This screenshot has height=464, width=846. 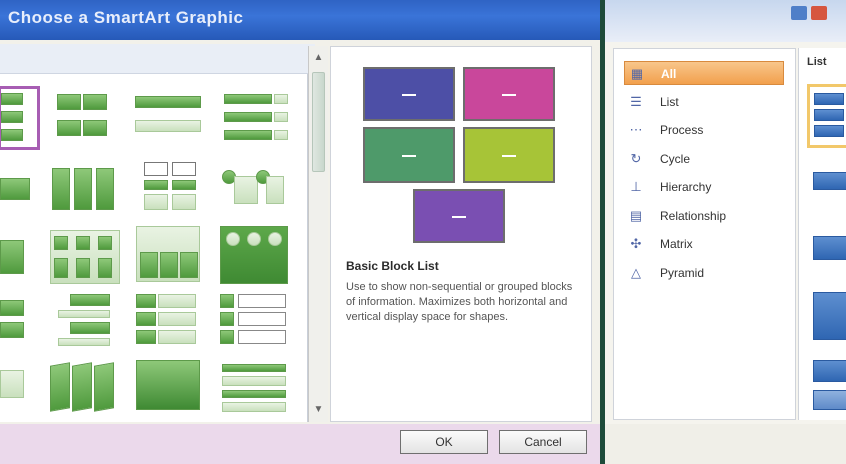 I want to click on category-label: Relationship, so click(x=693, y=215).